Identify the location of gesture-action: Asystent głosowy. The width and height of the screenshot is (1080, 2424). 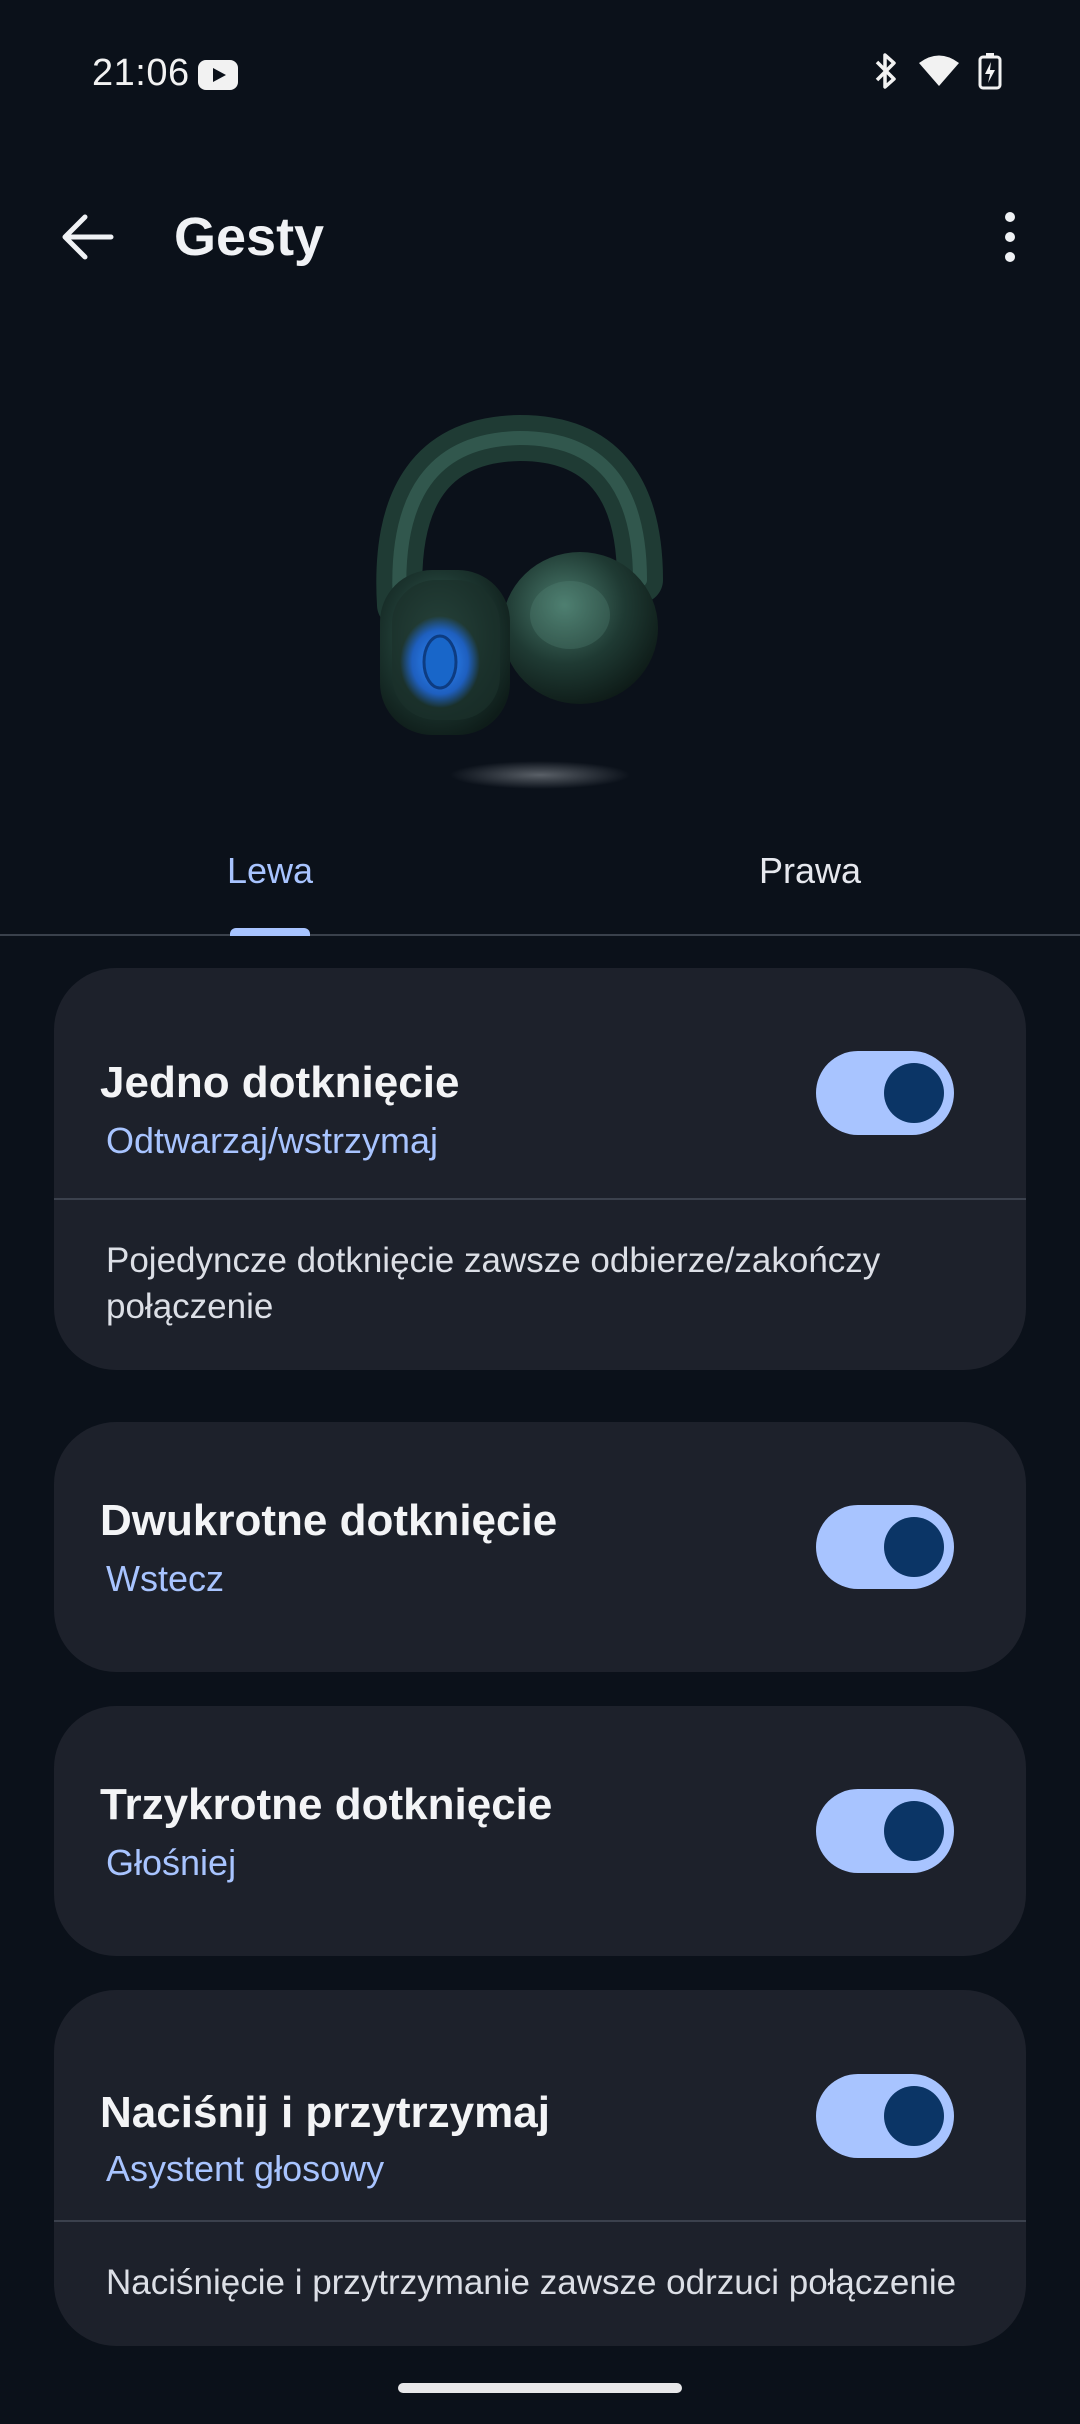
(245, 2168).